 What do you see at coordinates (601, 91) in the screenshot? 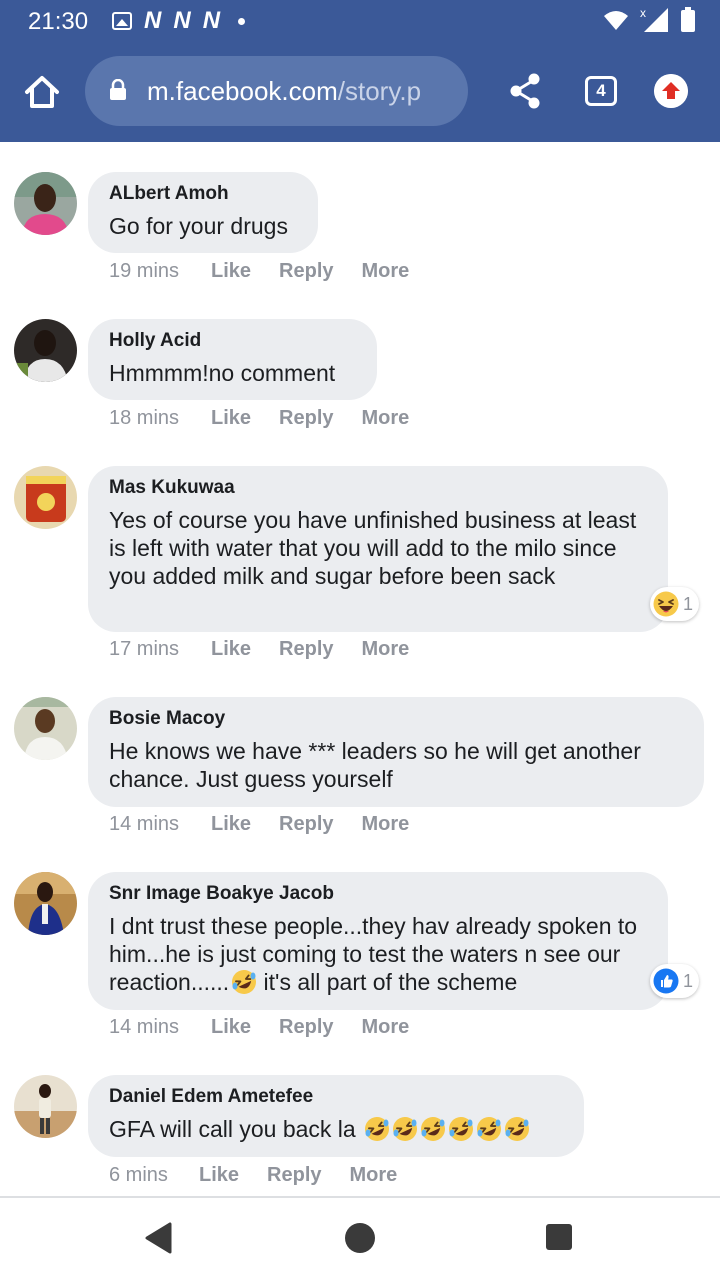
I see `tabs-button: 4` at bounding box center [601, 91].